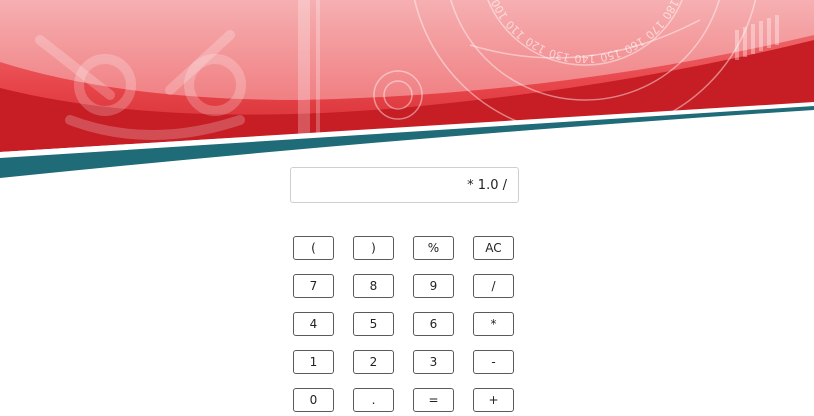 This screenshot has height=416, width=814. Describe the element at coordinates (487, 185) in the screenshot. I see `display-value: * 1.0 /` at that location.